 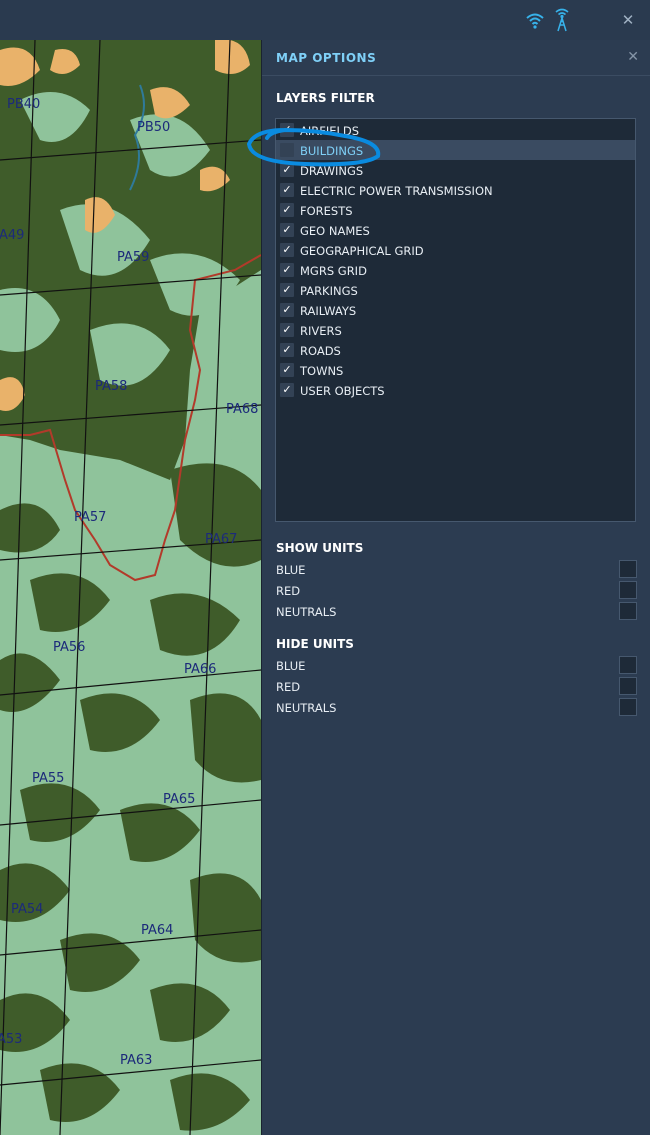 I want to click on grid-label: PA66, so click(x=200, y=669).